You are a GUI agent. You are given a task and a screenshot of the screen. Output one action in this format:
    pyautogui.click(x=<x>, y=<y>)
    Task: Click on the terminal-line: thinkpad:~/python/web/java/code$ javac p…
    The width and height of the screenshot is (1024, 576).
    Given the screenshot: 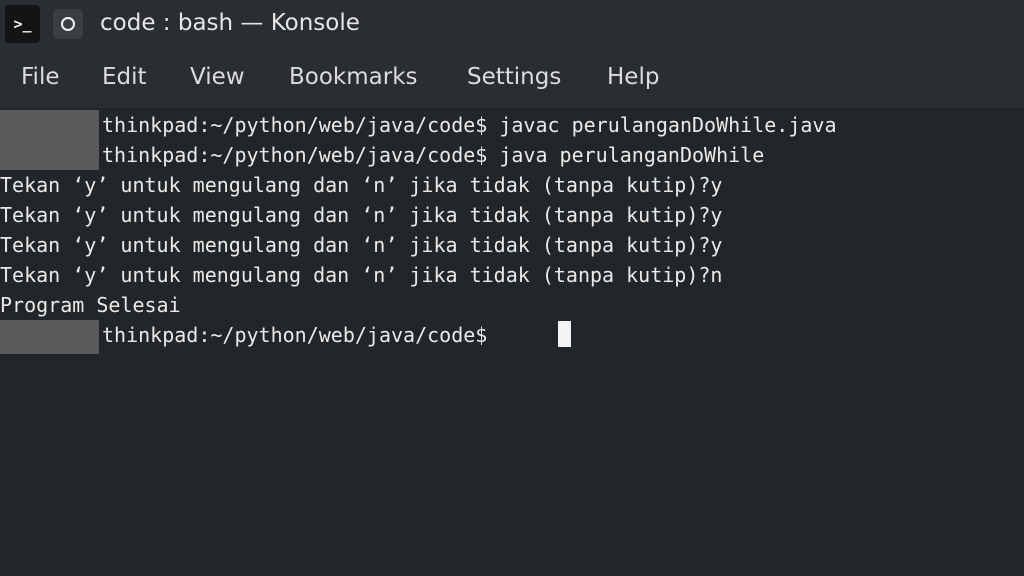 What is the action you would take?
    pyautogui.click(x=469, y=125)
    